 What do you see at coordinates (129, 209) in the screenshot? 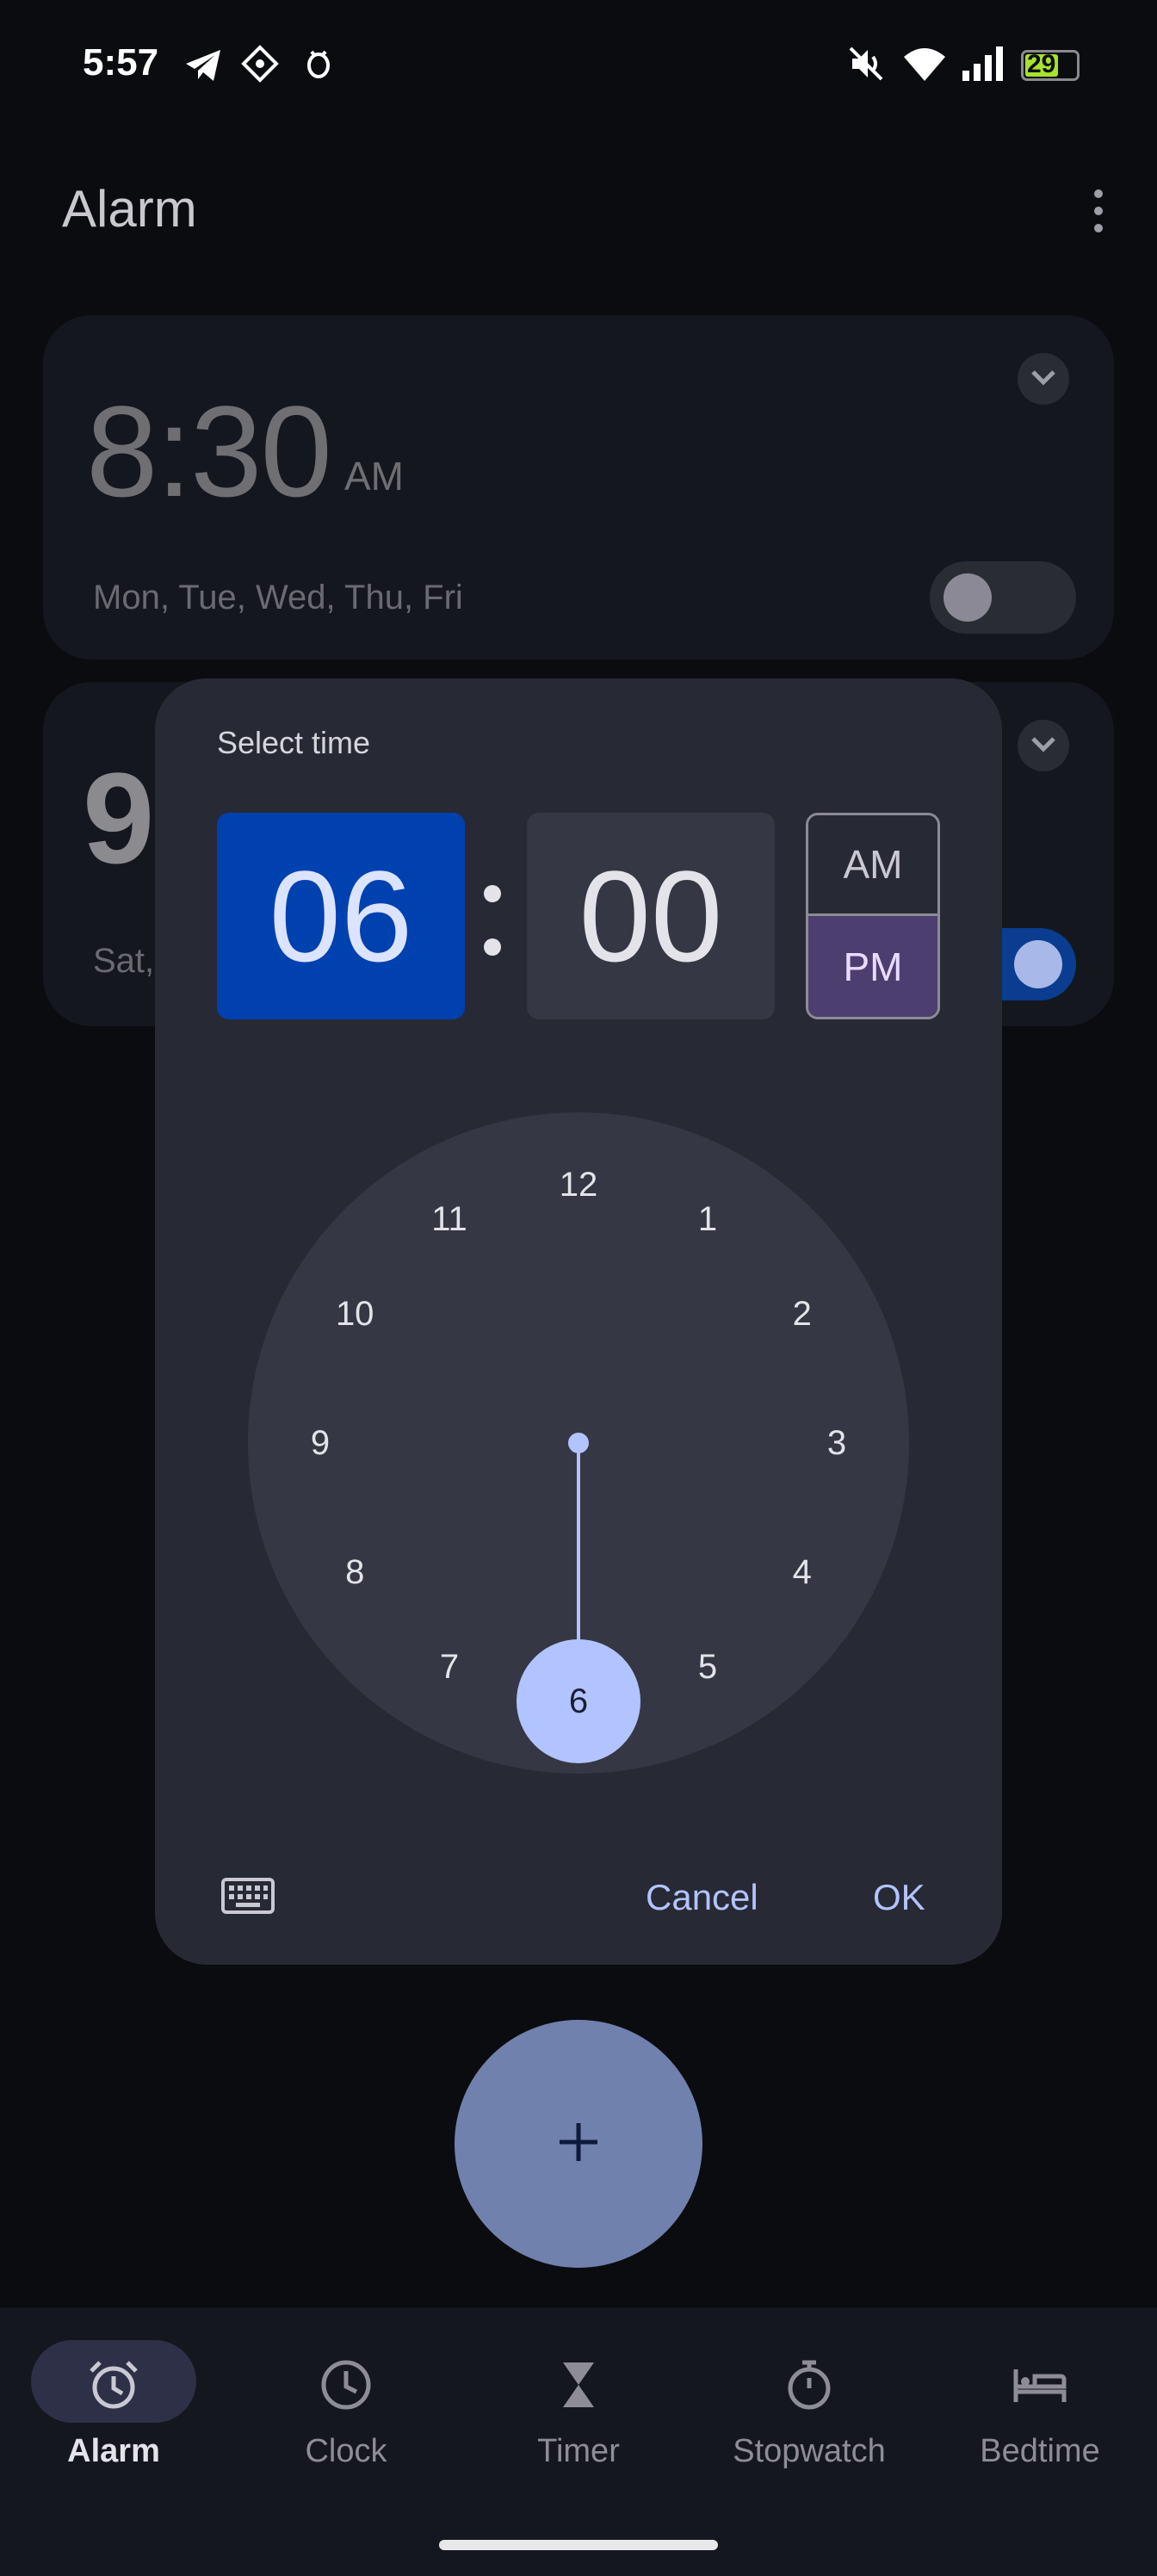
I see `page-title: Alarm` at bounding box center [129, 209].